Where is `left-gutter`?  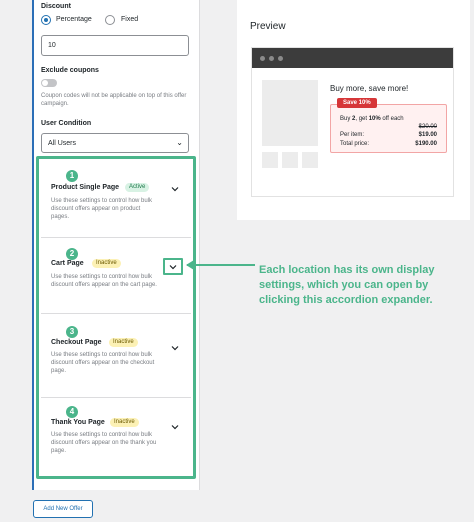 left-gutter is located at coordinates (16, 261).